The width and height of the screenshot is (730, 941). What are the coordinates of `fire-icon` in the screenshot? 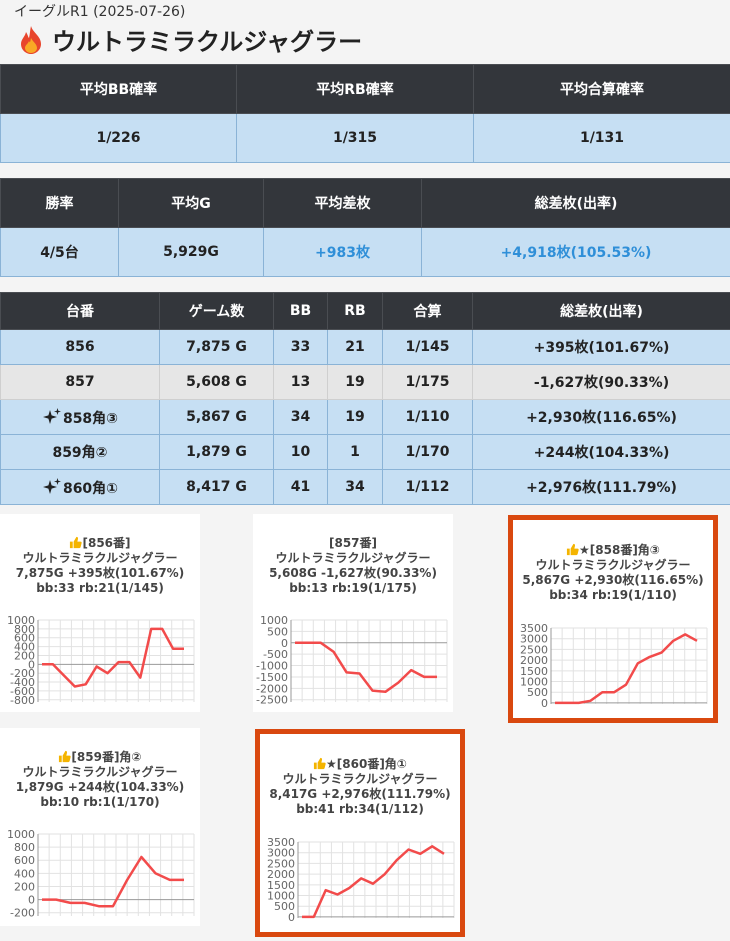 It's located at (31, 39).